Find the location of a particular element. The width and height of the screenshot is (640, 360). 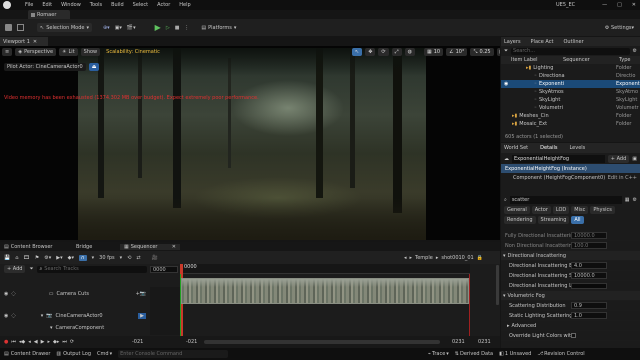

render-movie-icon: 🎞 is located at coordinates (26, 258).